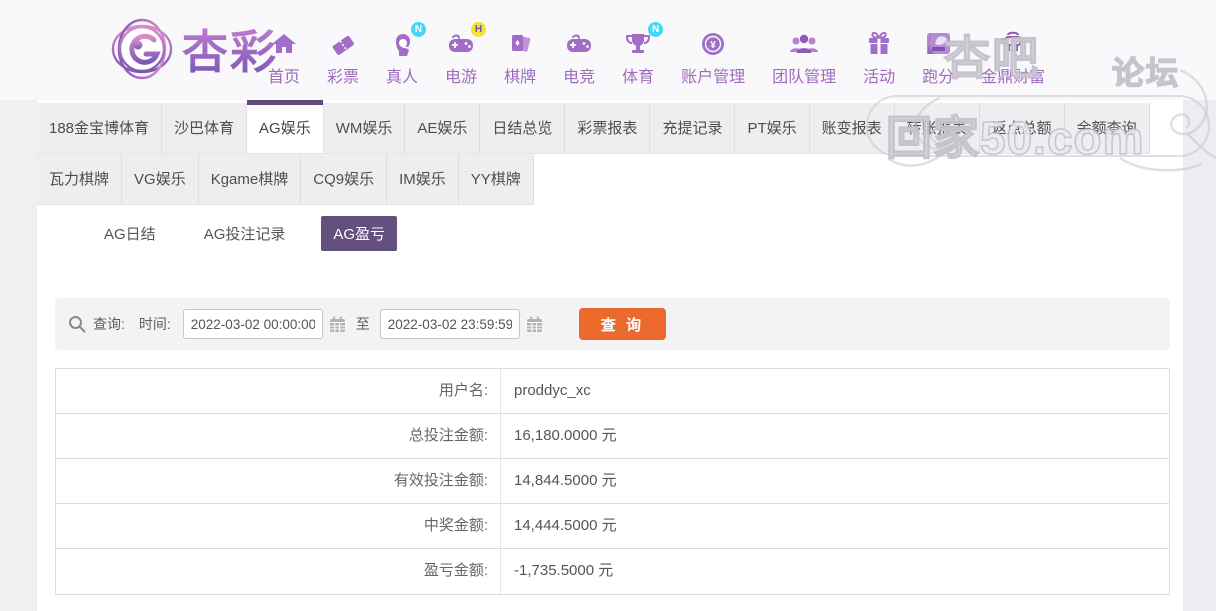  I want to click on nav-label: 真人, so click(402, 77).